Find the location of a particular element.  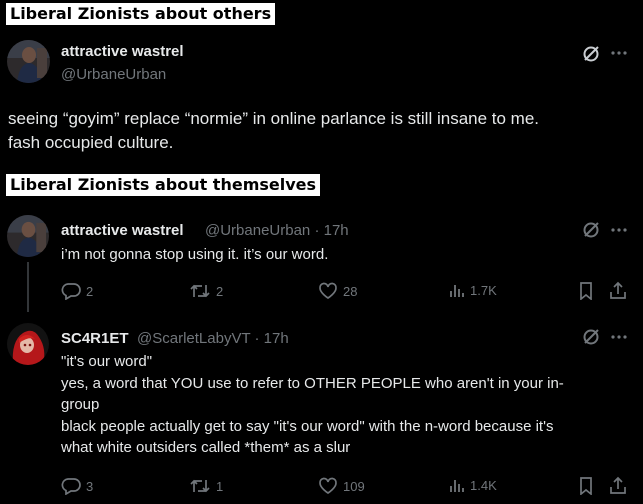

tweet-text-line: group is located at coordinates (80, 404).